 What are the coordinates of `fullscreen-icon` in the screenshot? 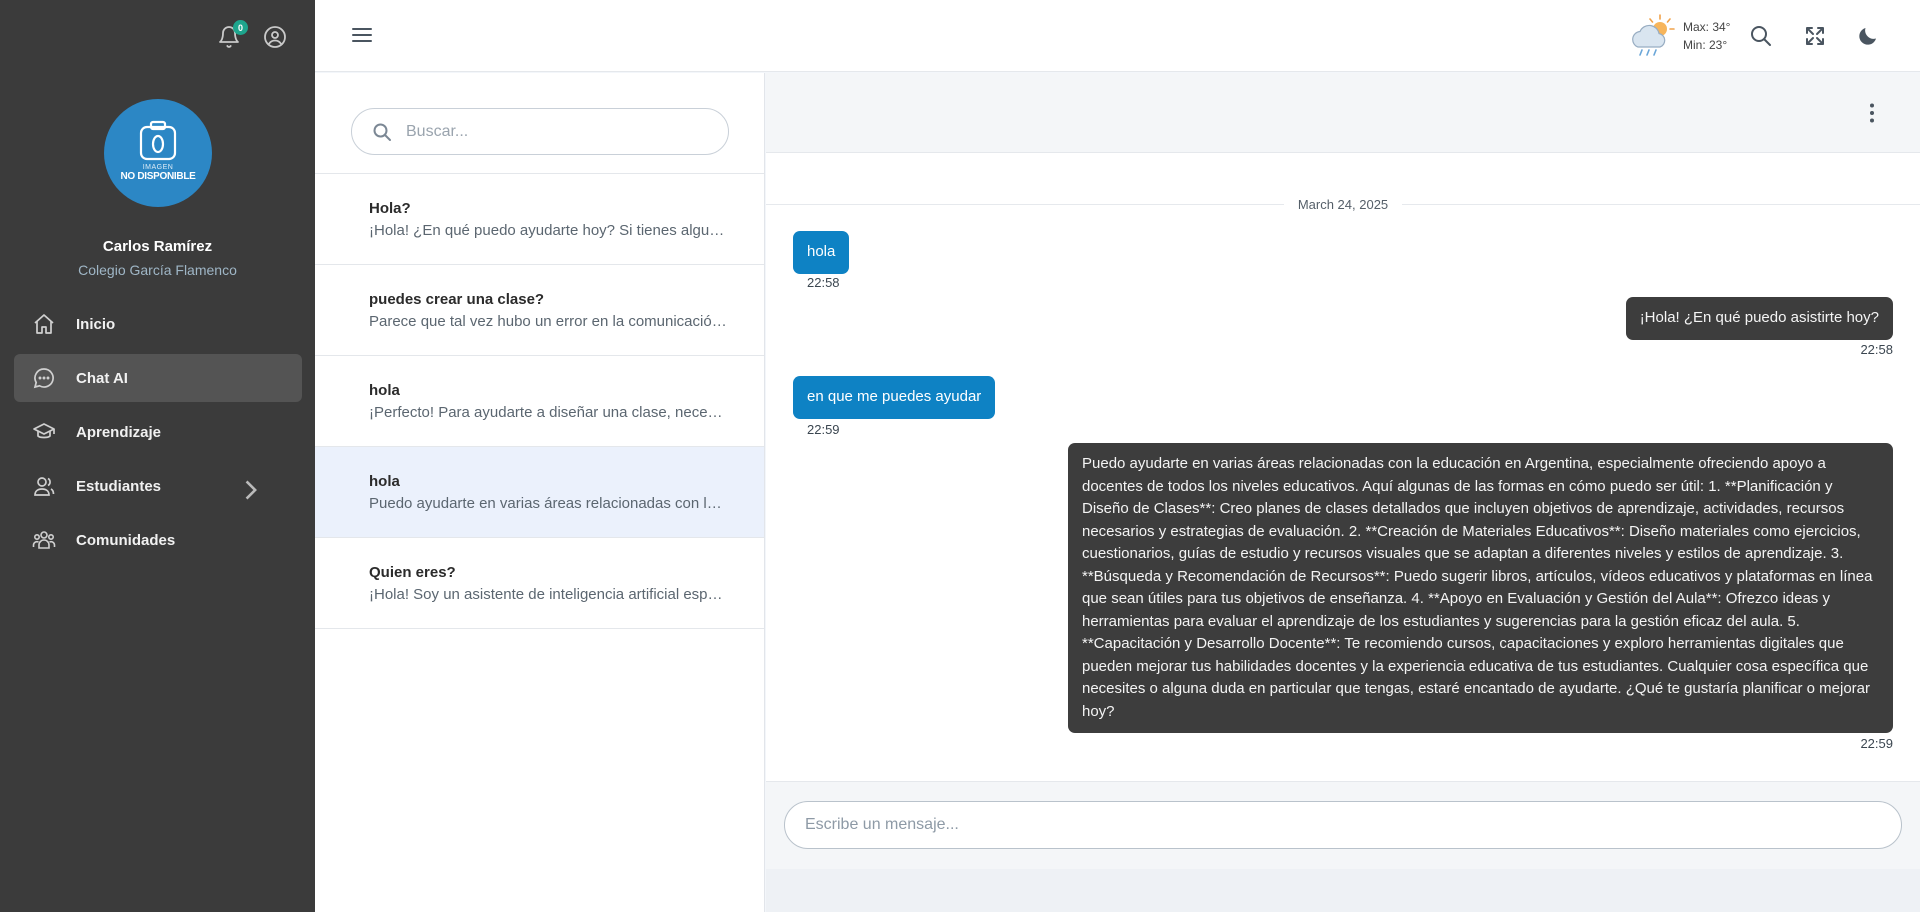 It's located at (1815, 36).